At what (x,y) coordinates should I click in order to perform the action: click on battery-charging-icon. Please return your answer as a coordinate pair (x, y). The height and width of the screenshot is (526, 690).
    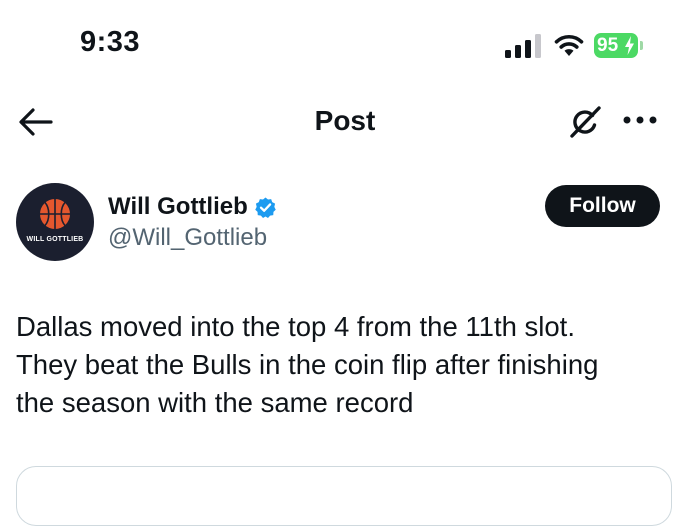
    Looking at the image, I should click on (629, 45).